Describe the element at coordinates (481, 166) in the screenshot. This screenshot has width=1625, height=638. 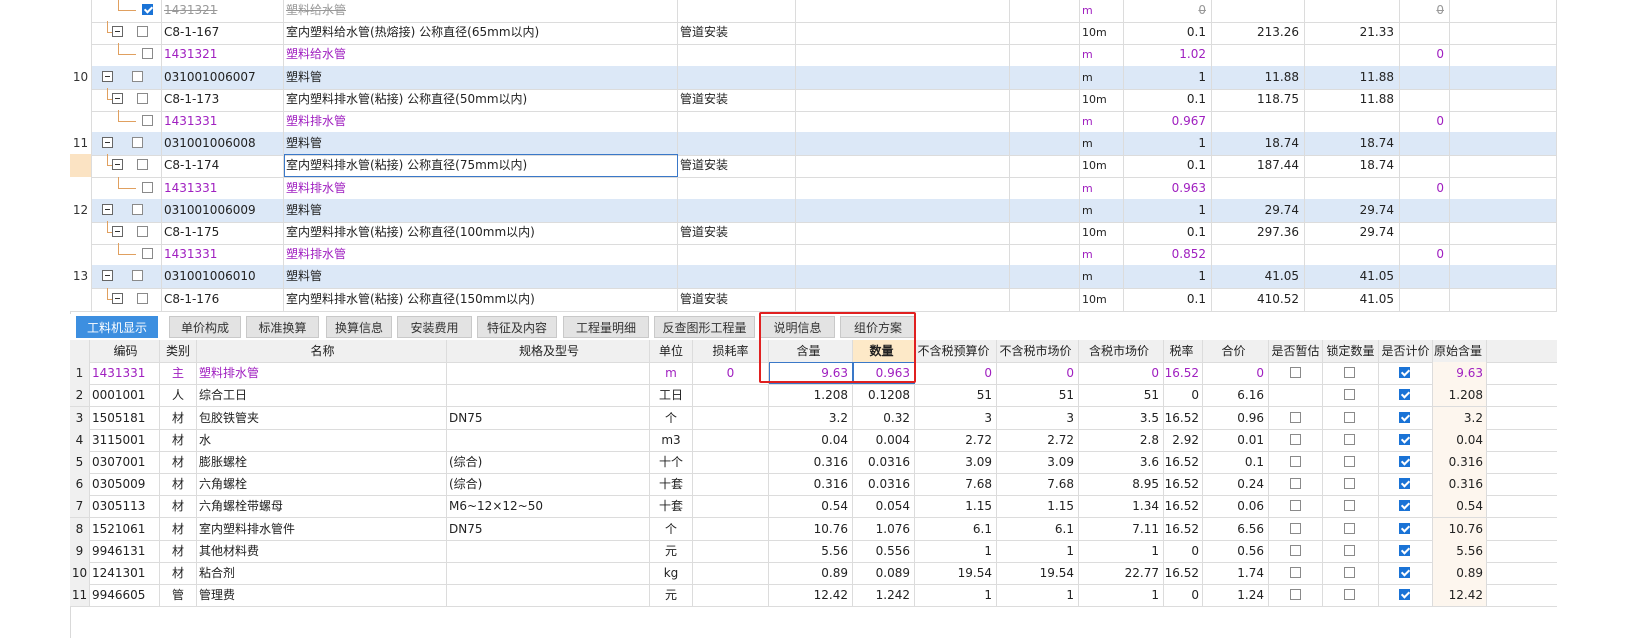
I see `item-name: 室内塑料排水管(粘接) 公称直径(75mm以内)` at that location.